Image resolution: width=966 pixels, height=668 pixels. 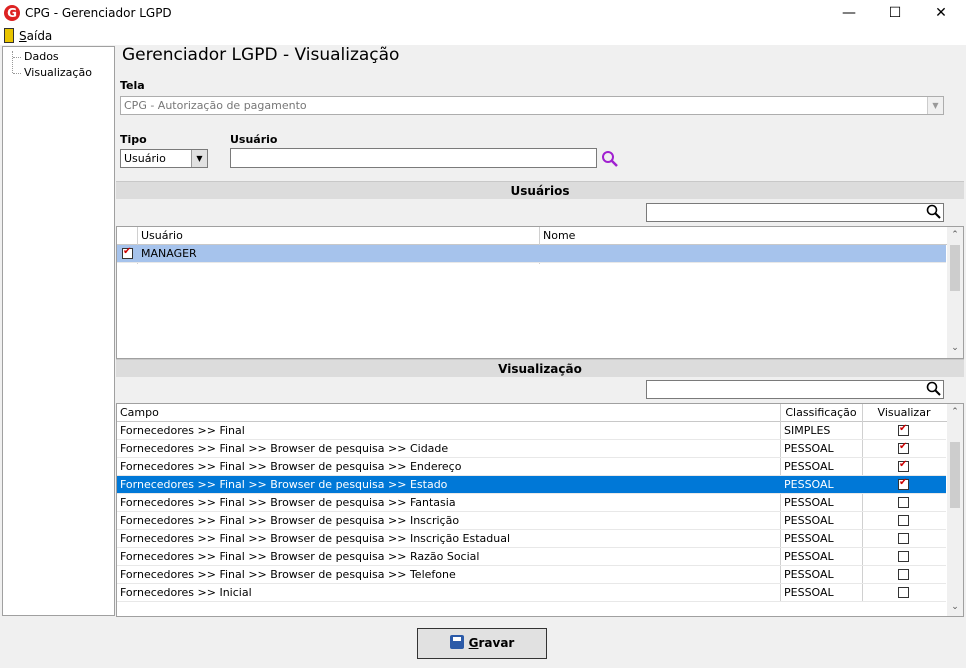 I want to click on page-title: Gerenciador LGPD - Visualização, so click(x=261, y=55).